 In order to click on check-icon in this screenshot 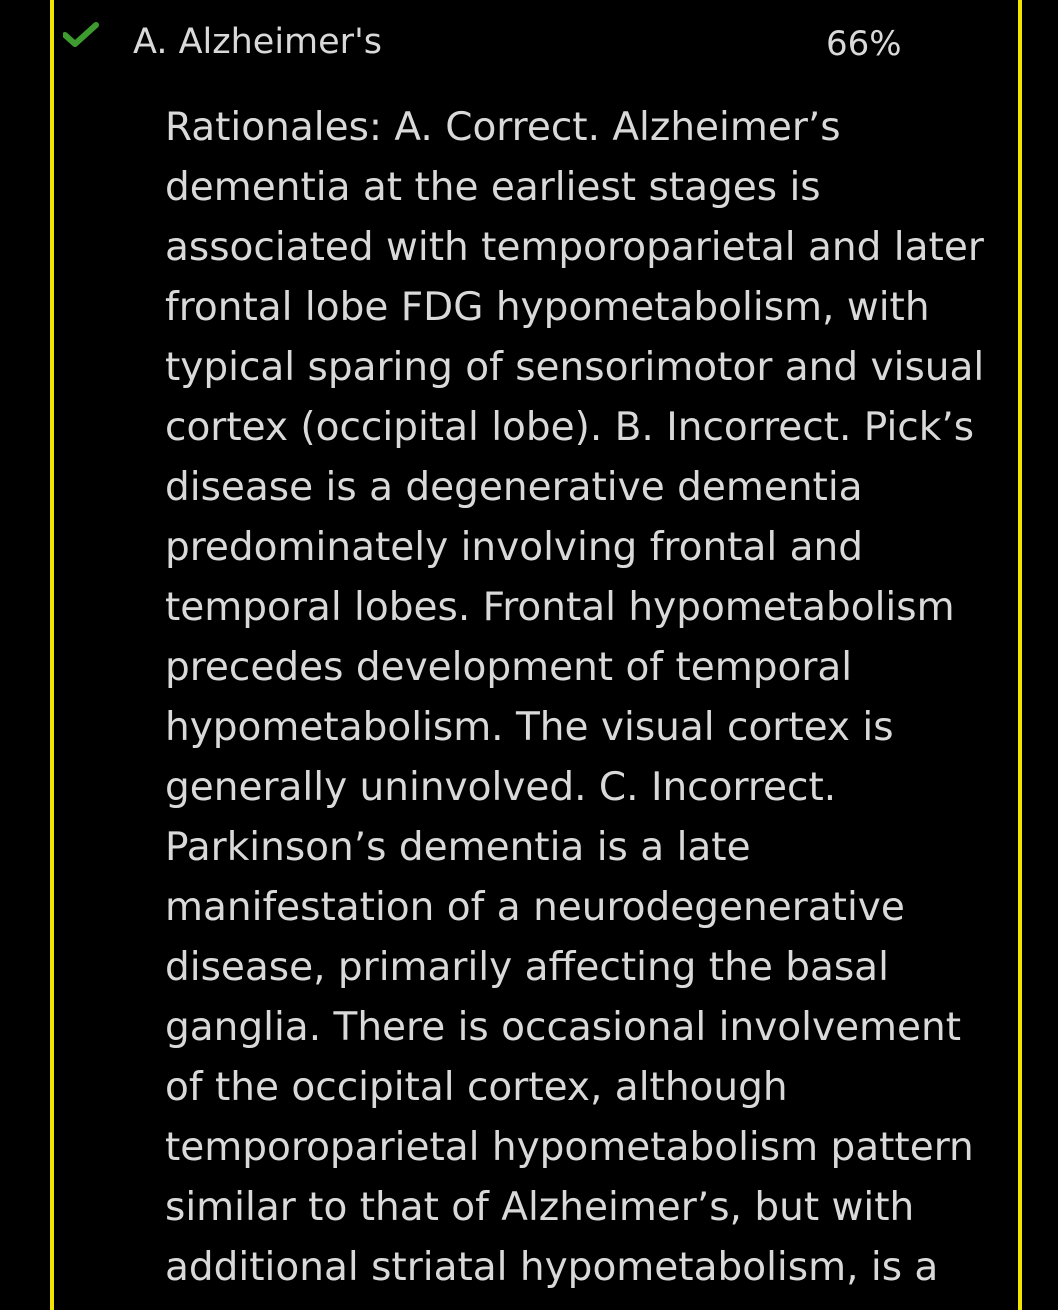, I will do `click(80, 35)`.